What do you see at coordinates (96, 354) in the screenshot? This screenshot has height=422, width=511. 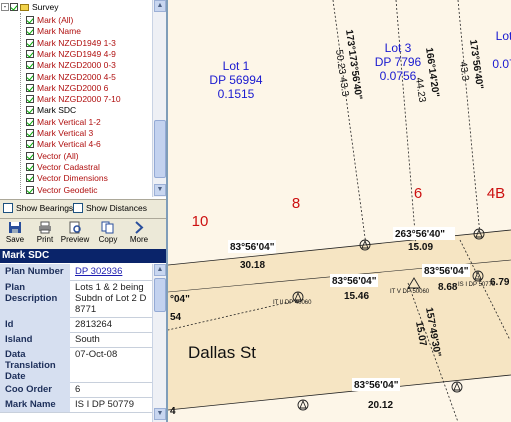 I see `property-value: 07-Oct-08` at bounding box center [96, 354].